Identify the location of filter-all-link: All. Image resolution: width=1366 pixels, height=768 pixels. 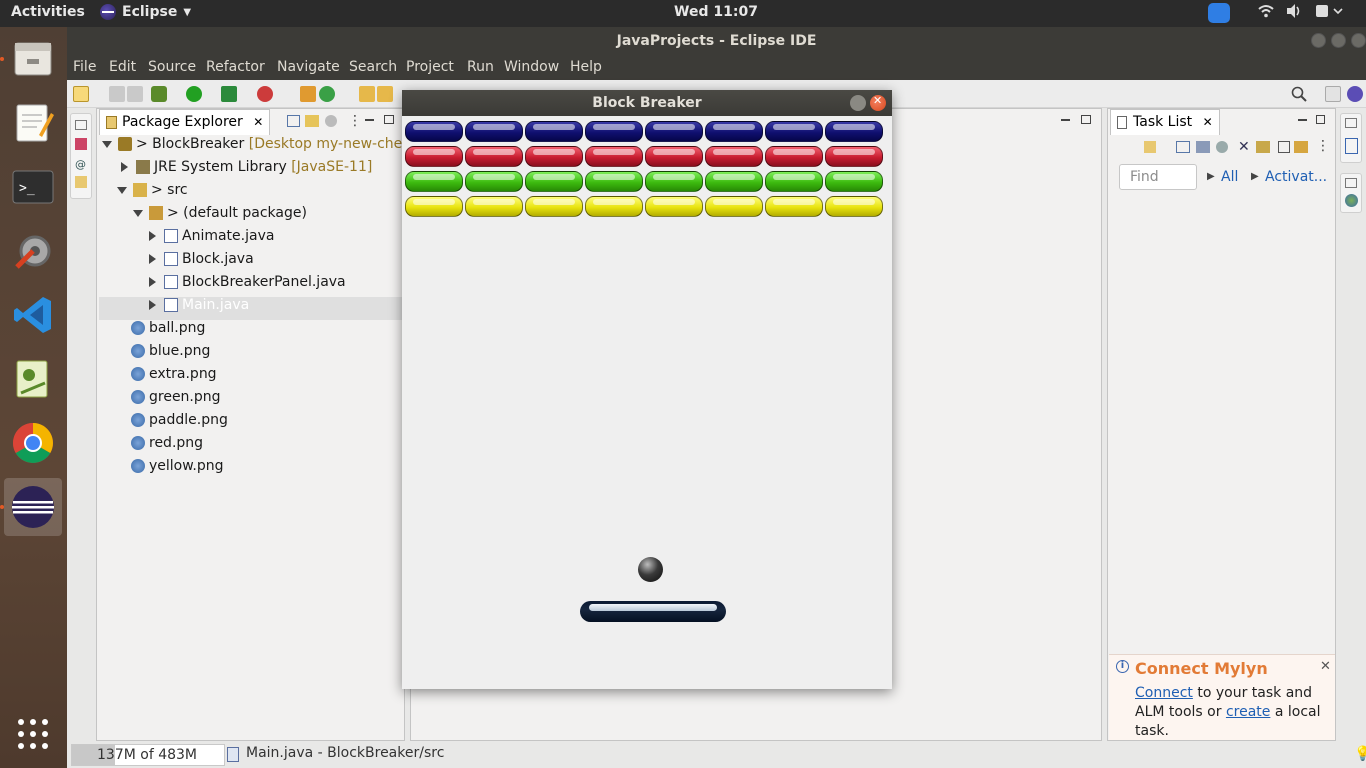
(1229, 177).